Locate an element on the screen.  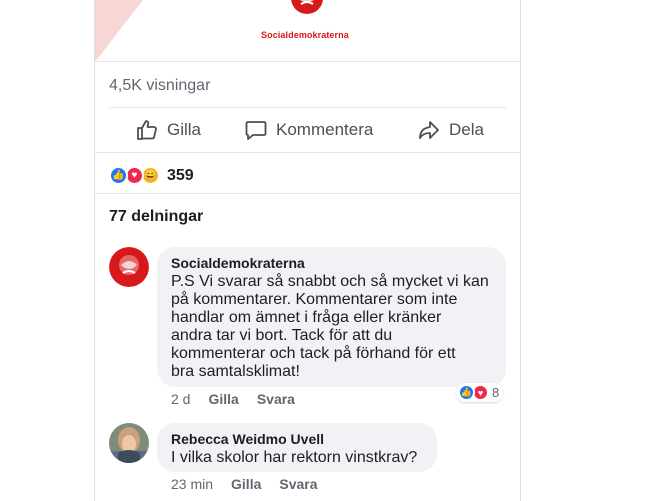
action-bar: Gilla Kommentera Dela is located at coordinates (307, 130).